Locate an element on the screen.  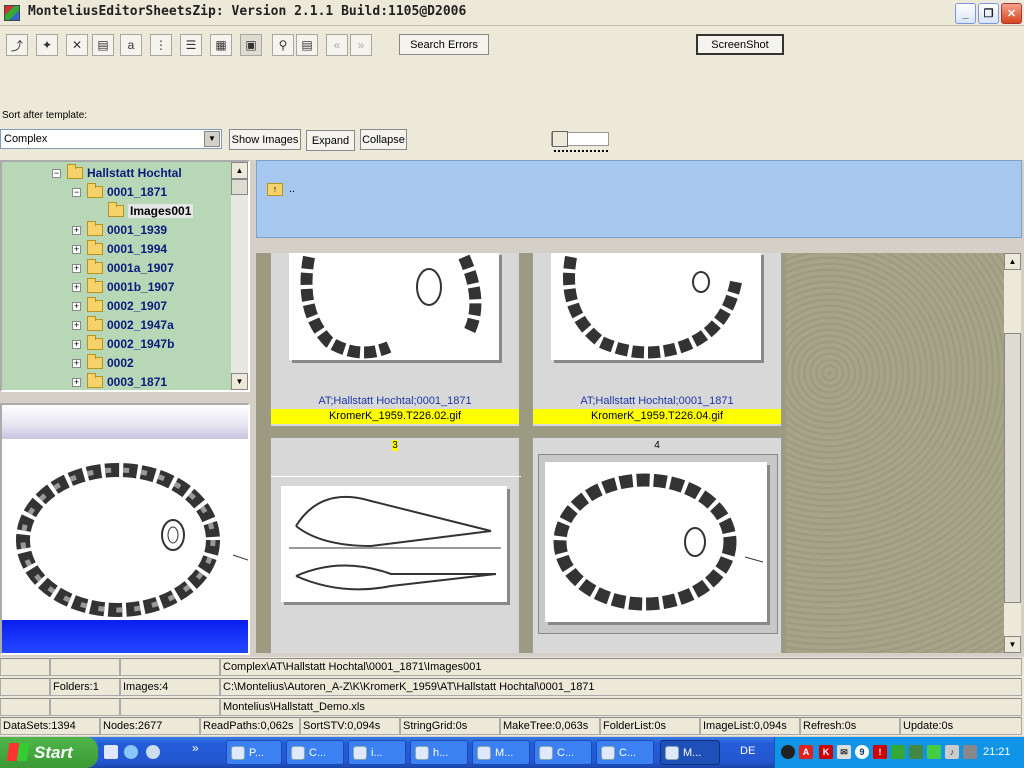
quicklaunch-more-icon: » is located at coordinates (195, 748).